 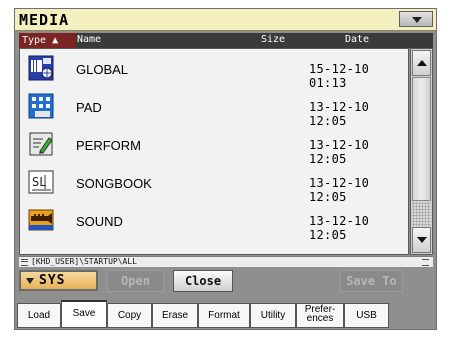 What do you see at coordinates (175, 315) in the screenshot?
I see `tab-erase: Erase` at bounding box center [175, 315].